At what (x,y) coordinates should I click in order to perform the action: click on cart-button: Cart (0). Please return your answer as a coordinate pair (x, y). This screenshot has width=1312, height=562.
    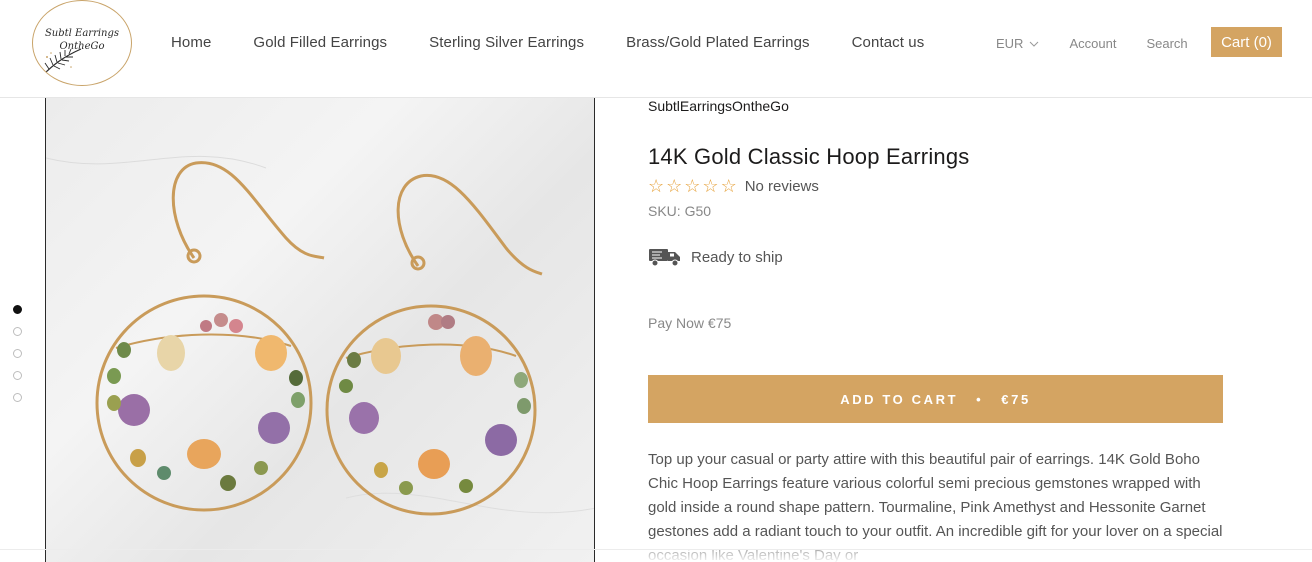
    Looking at the image, I should click on (1246, 42).